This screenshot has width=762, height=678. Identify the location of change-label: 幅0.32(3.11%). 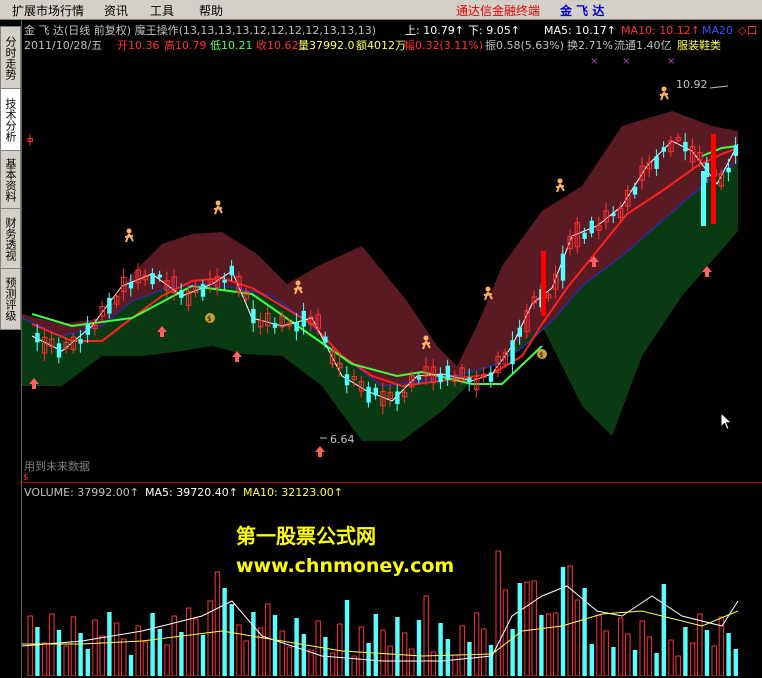
(444, 45).